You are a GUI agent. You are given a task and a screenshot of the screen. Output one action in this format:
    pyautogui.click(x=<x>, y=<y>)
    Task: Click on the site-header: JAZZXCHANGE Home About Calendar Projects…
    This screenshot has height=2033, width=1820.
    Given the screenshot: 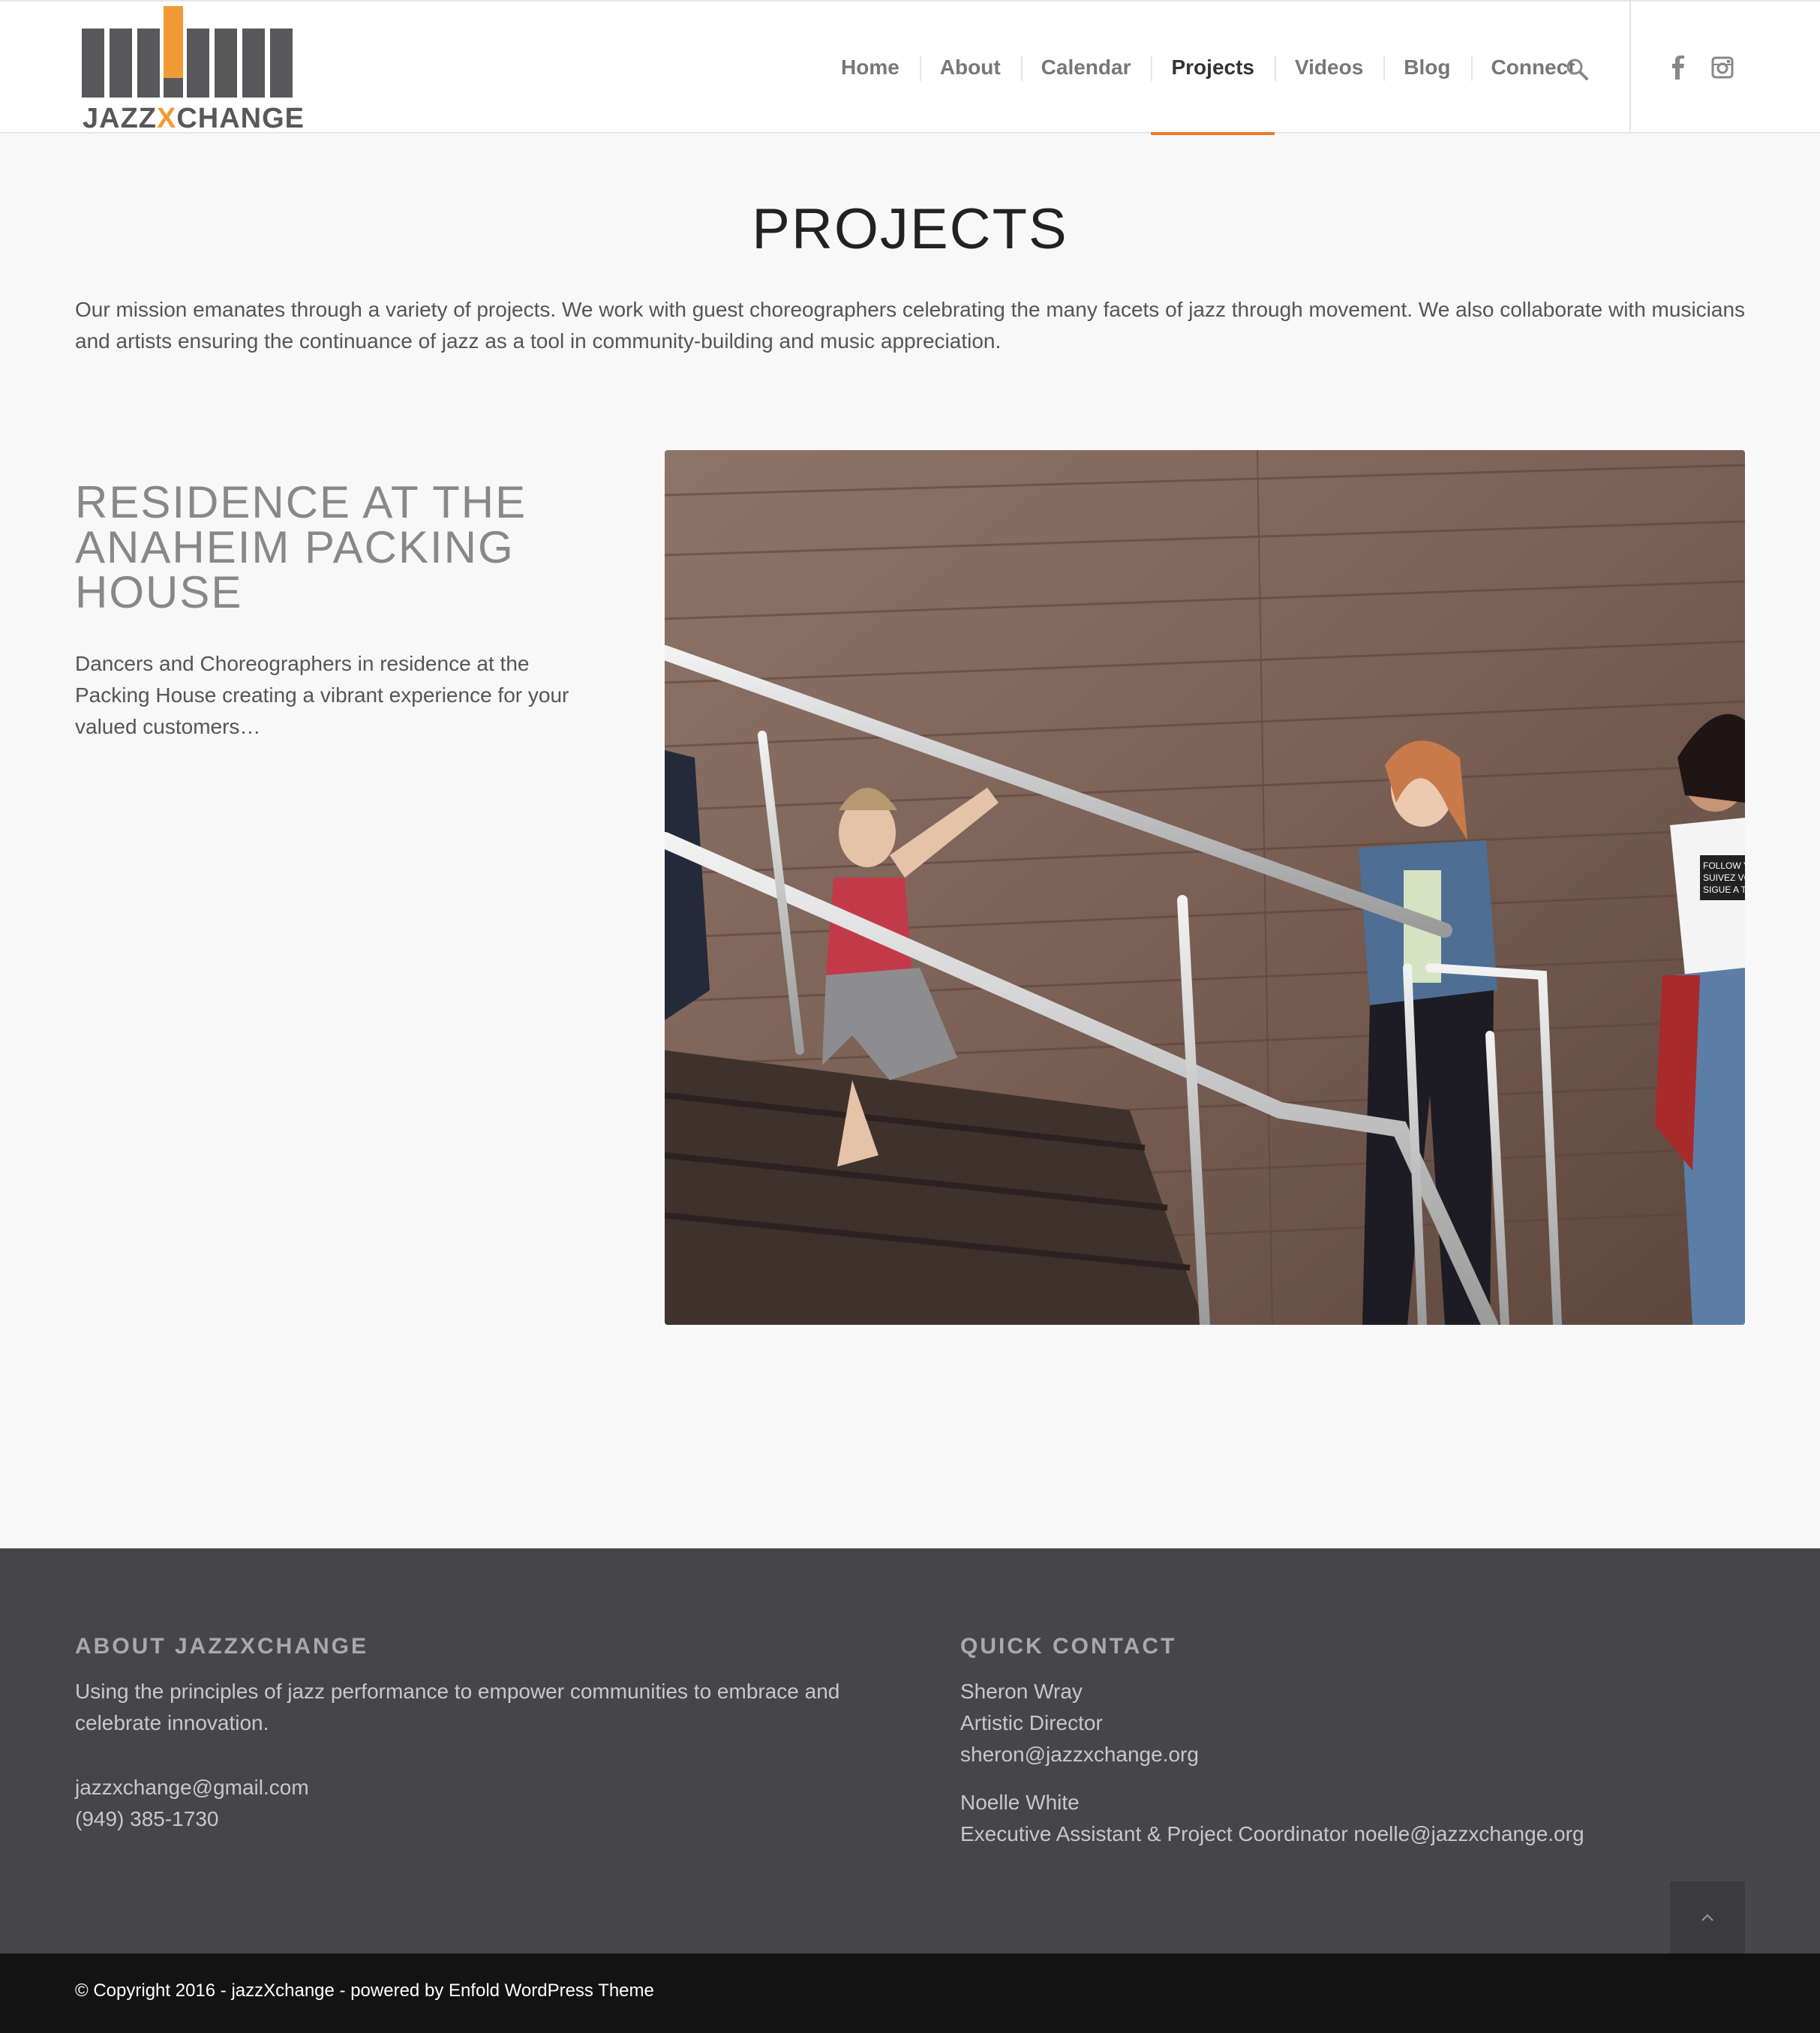 What is the action you would take?
    pyautogui.click(x=910, y=68)
    